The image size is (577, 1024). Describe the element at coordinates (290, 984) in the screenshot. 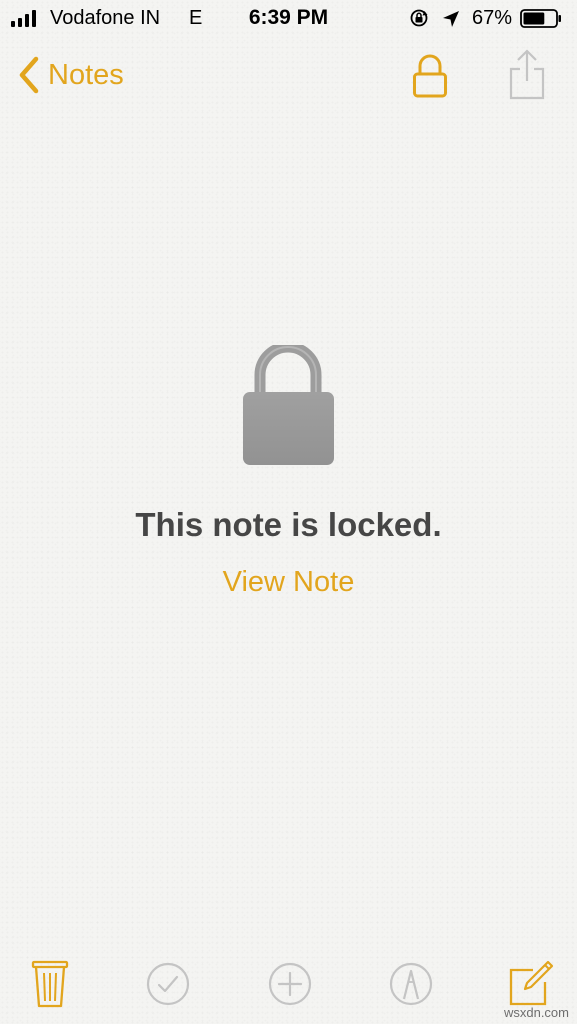

I see `add-icon` at that location.